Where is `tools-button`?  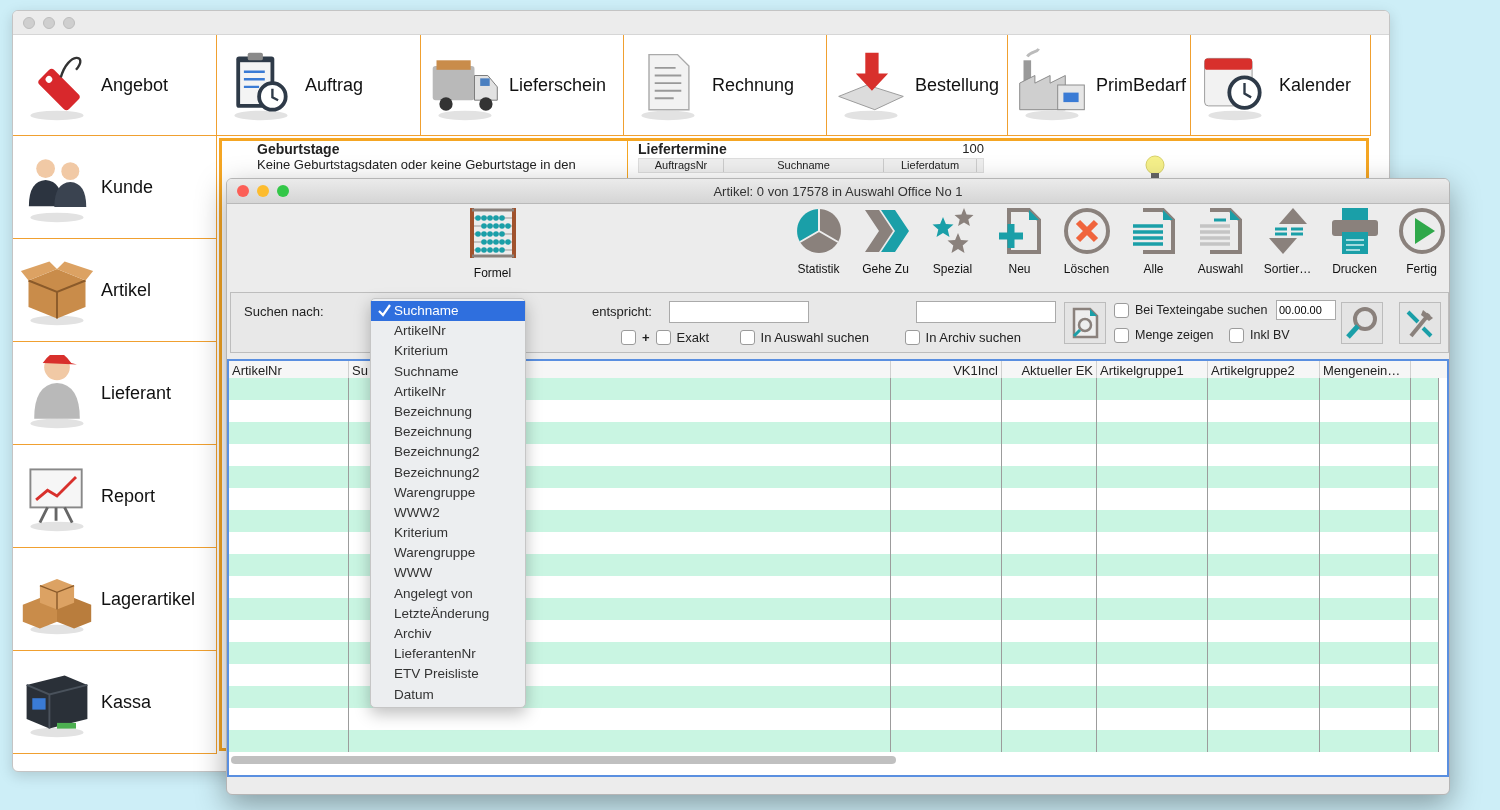 tools-button is located at coordinates (1420, 322).